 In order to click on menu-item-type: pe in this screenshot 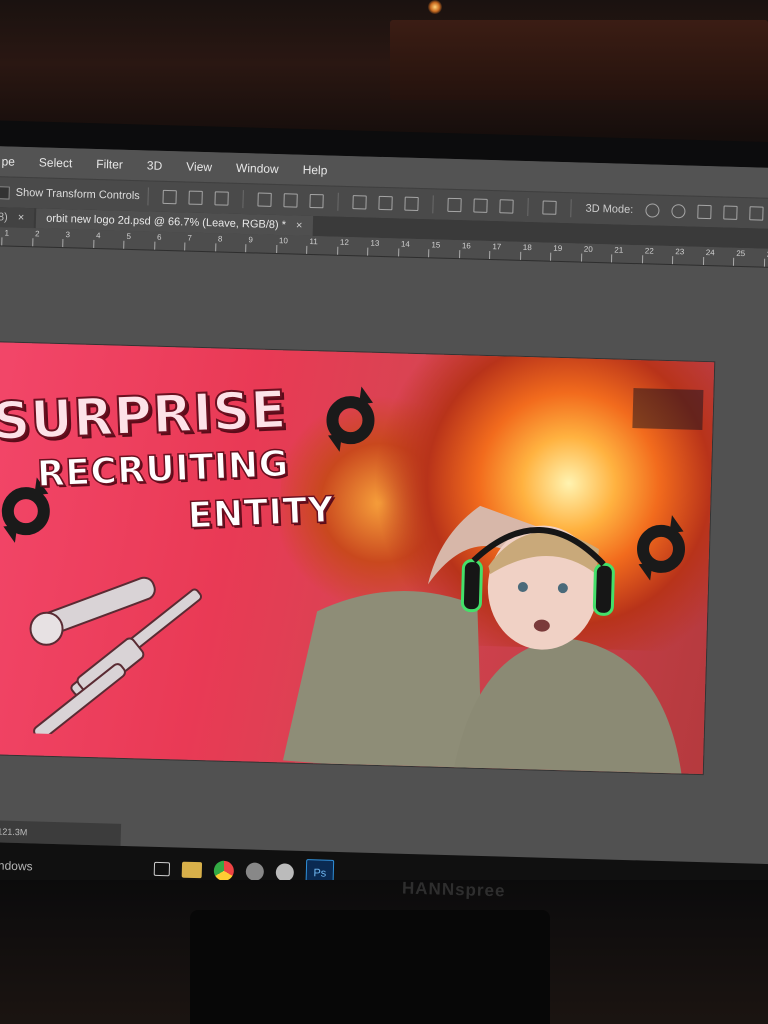, I will do `click(13, 161)`.